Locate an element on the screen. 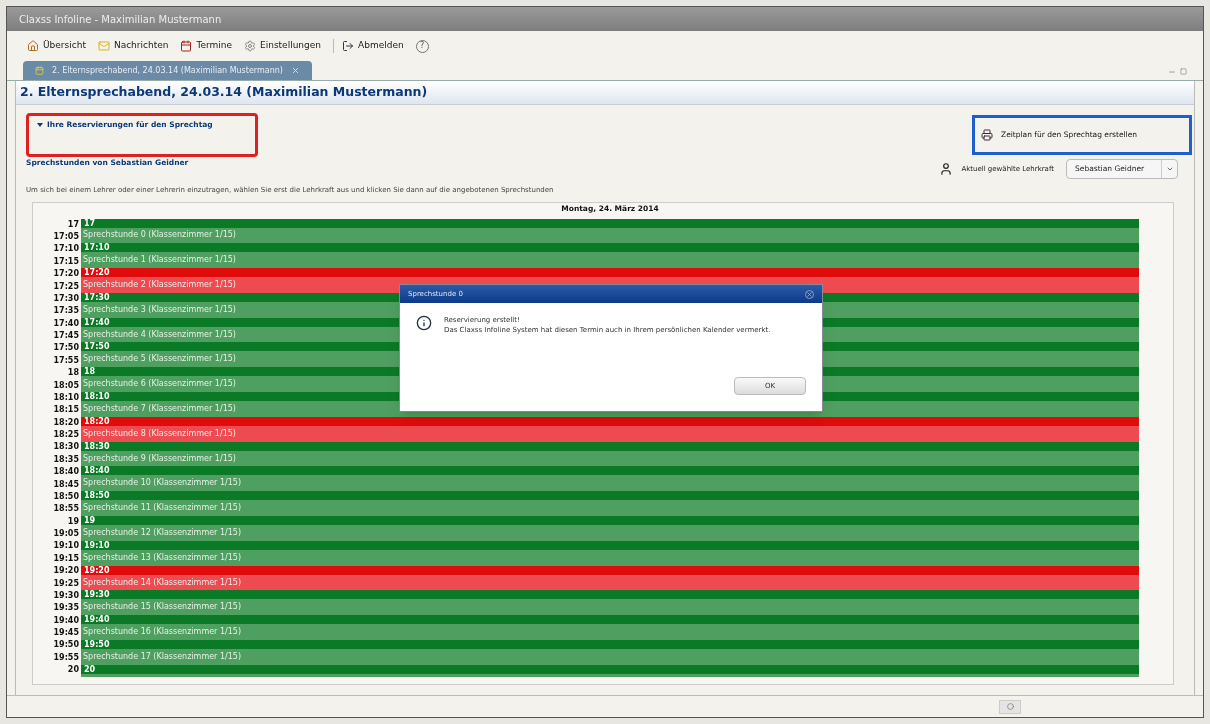 Image resolution: width=1210 pixels, height=724 pixels. slot-time: 17:50 is located at coordinates (96, 347).